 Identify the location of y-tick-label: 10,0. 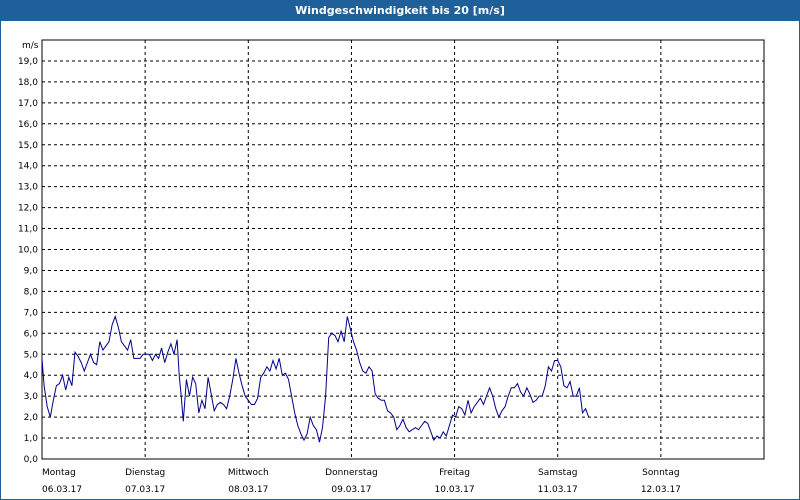
(28, 251).